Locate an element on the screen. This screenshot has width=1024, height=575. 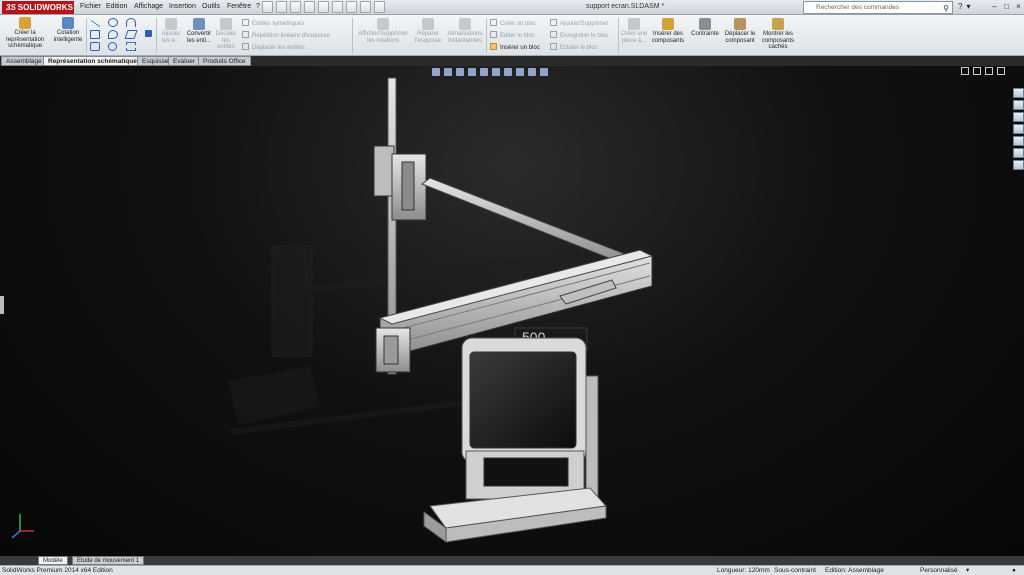
search-input: Rechercher des commandes ⚲ is located at coordinates (878, 7).